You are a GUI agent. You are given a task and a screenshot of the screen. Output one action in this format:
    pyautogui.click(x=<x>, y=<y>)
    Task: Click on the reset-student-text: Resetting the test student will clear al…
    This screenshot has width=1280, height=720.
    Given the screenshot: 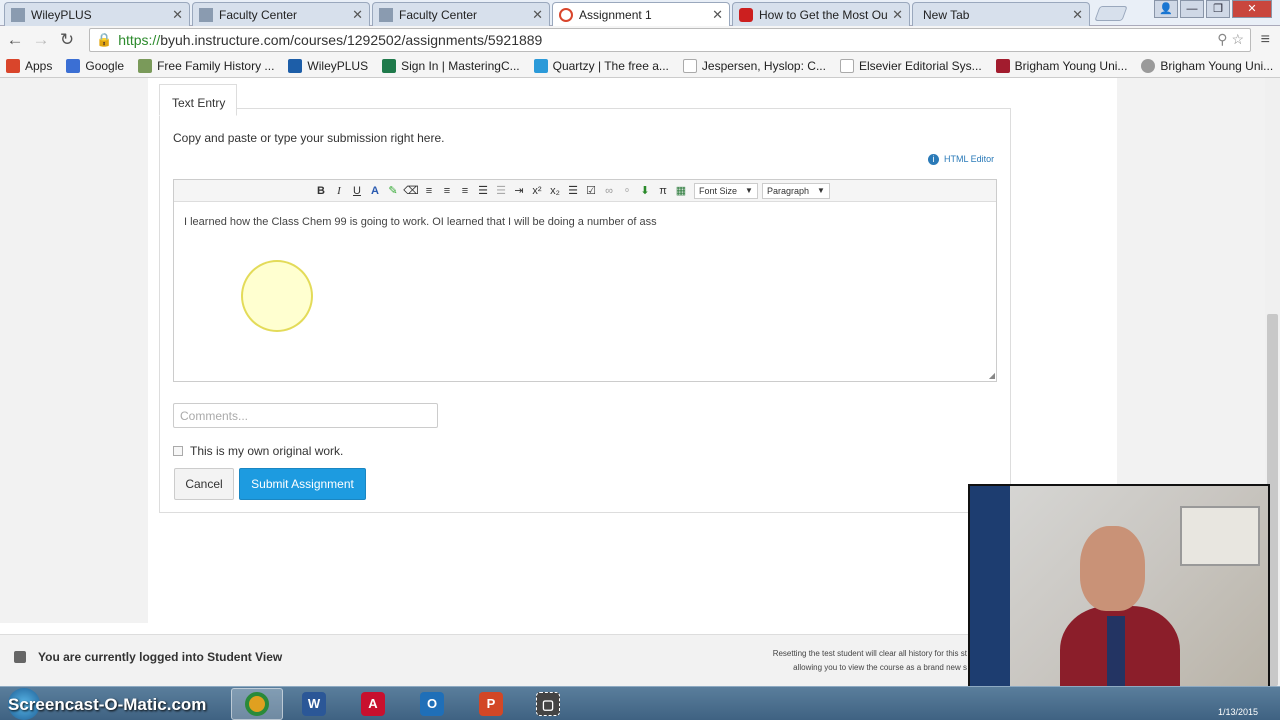 What is the action you would take?
    pyautogui.click(x=869, y=660)
    